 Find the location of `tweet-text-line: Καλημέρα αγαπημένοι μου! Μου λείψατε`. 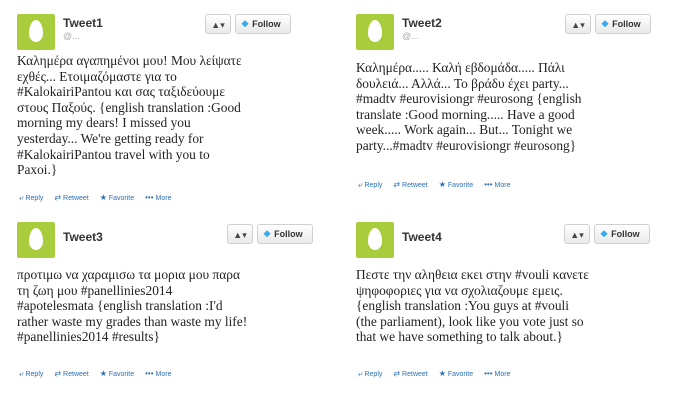

tweet-text-line: Καλημέρα αγαπημένοι μου! Μου λείψατε is located at coordinates (129, 60).